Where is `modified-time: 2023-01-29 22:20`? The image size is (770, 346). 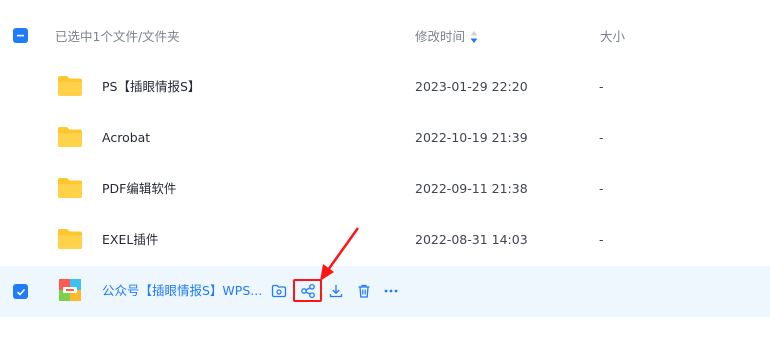
modified-time: 2023-01-29 22:20 is located at coordinates (471, 86).